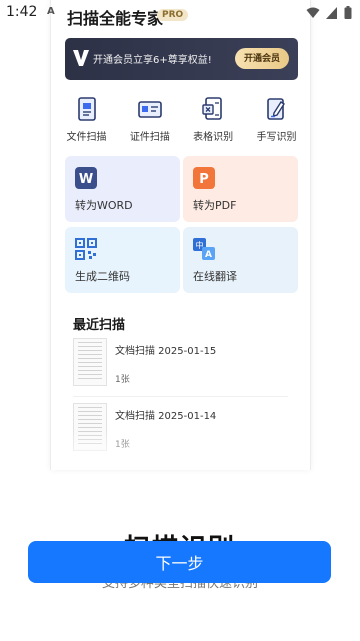  Describe the element at coordinates (215, 276) in the screenshot. I see `tile-label: 在线翻译` at that location.